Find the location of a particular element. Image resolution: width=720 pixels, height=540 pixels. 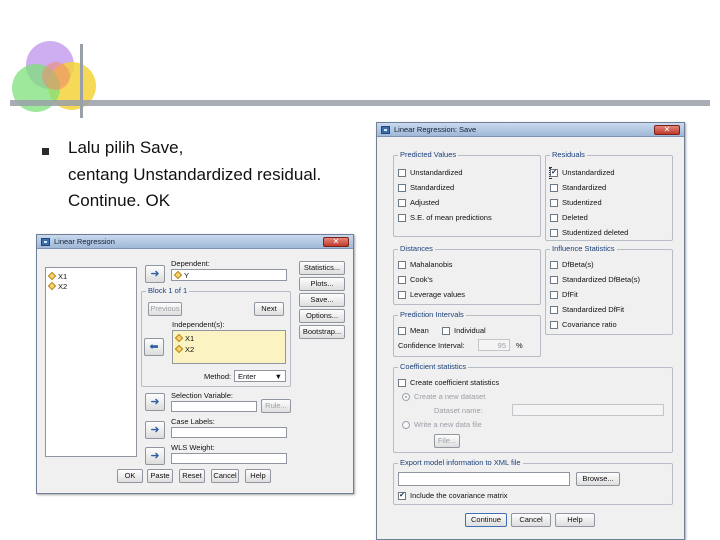

instruction-line-2: centang Unstandardized residual. is located at coordinates (195, 174).